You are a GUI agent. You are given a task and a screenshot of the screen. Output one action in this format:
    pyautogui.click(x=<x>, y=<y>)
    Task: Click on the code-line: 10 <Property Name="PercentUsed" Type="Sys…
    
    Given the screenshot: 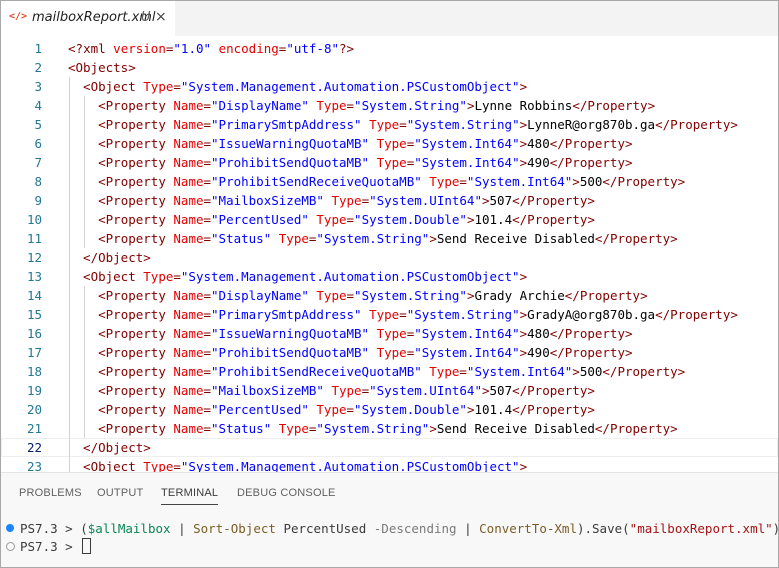 What is the action you would take?
    pyautogui.click(x=389, y=219)
    